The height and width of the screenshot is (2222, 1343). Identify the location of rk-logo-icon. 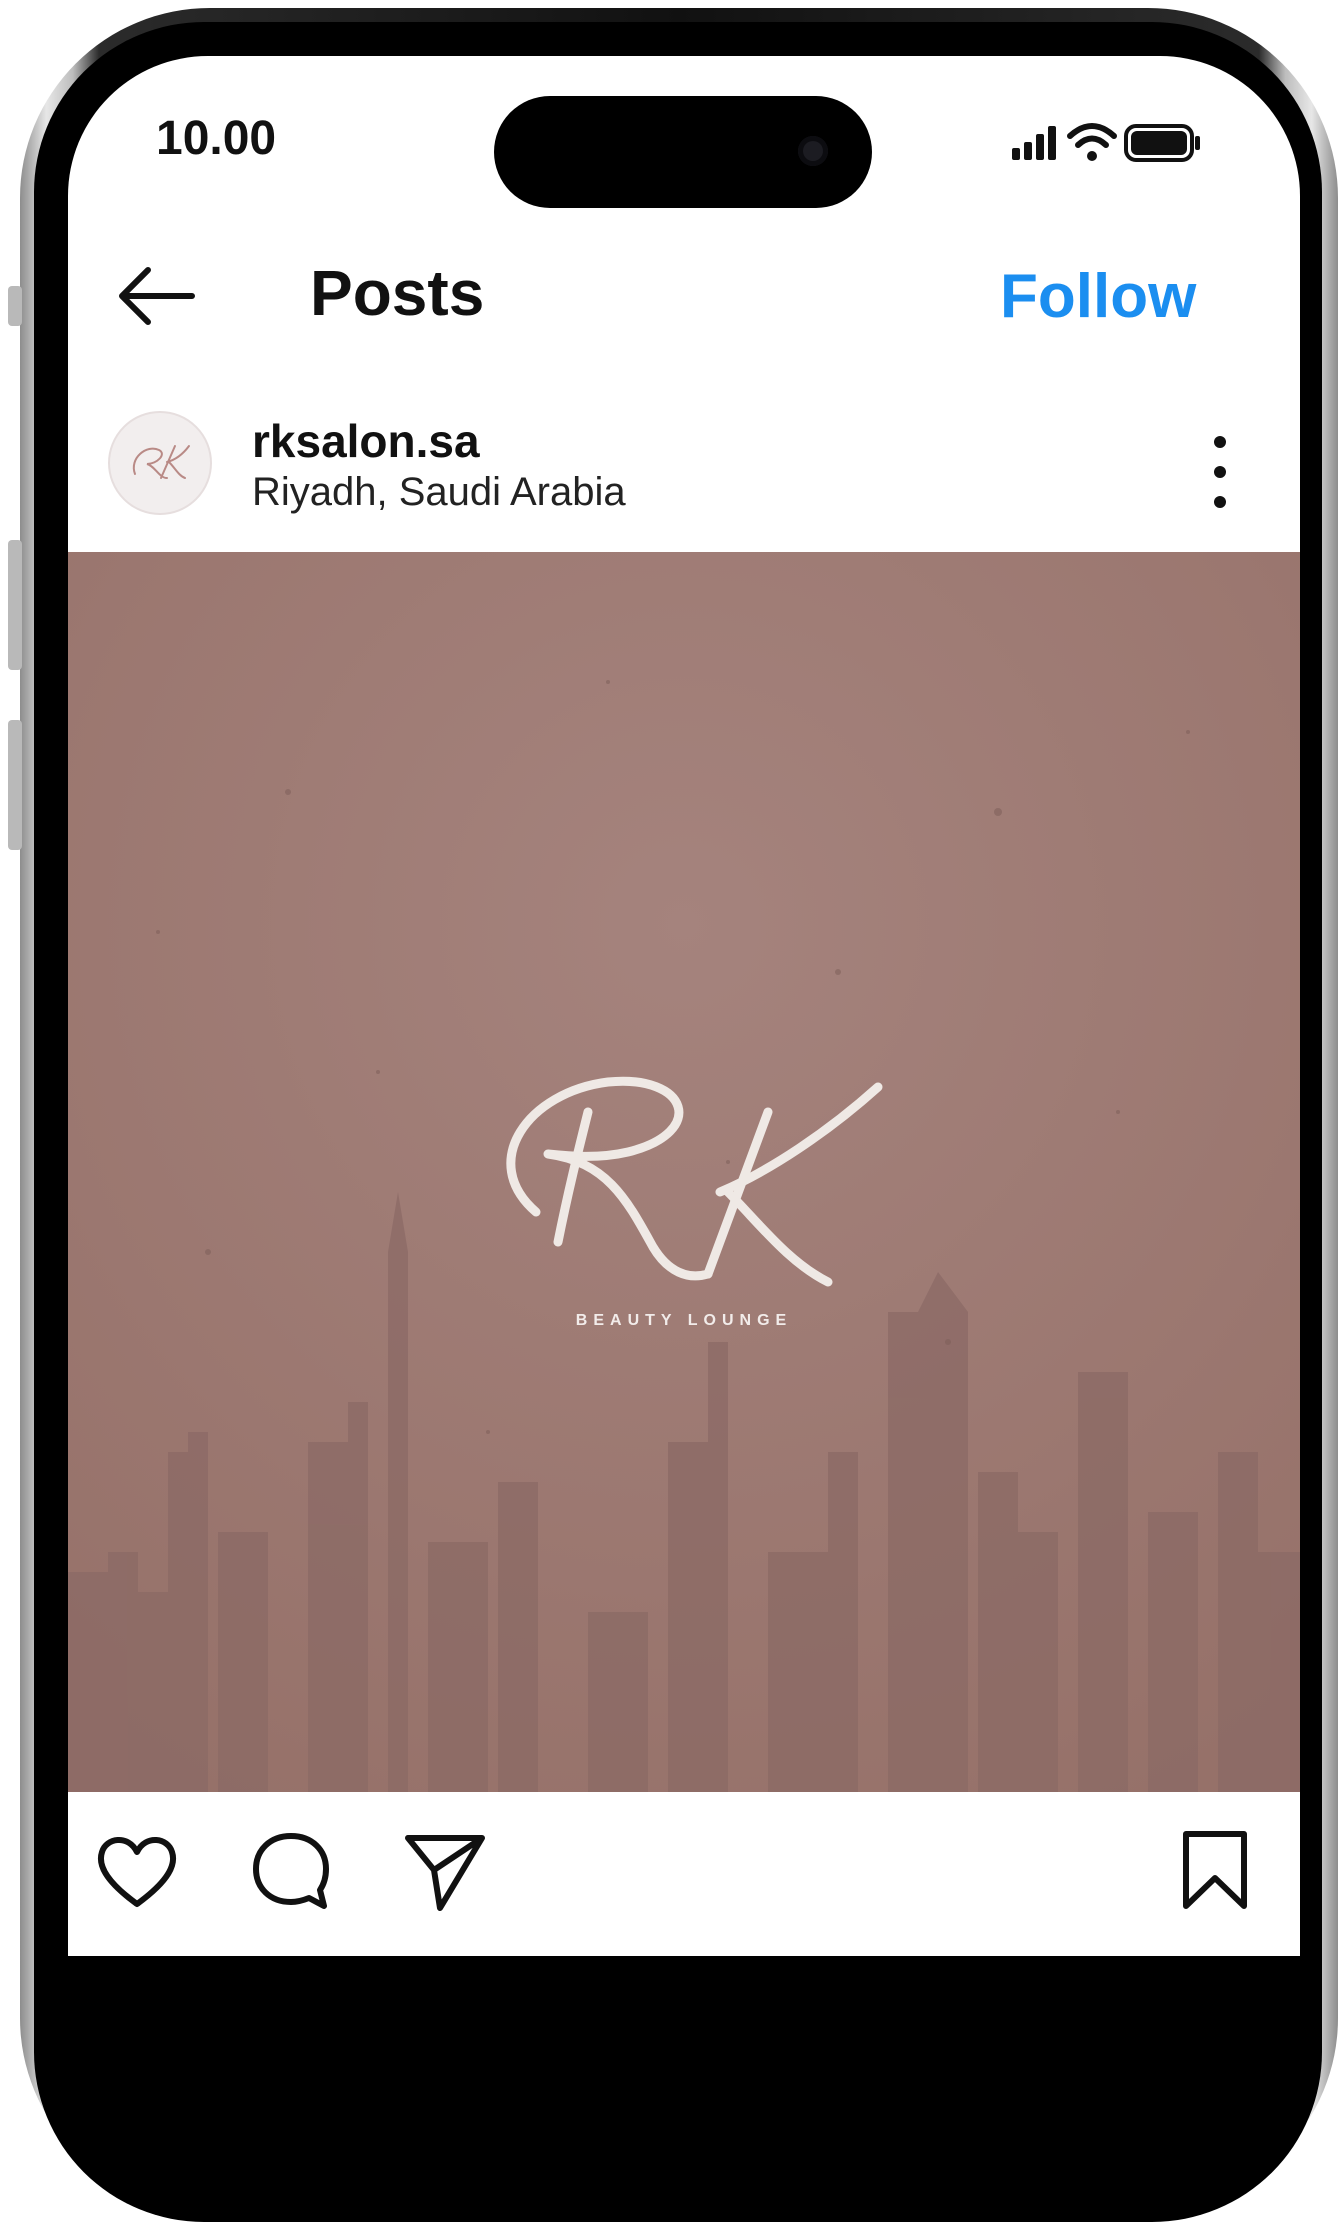
(161, 462).